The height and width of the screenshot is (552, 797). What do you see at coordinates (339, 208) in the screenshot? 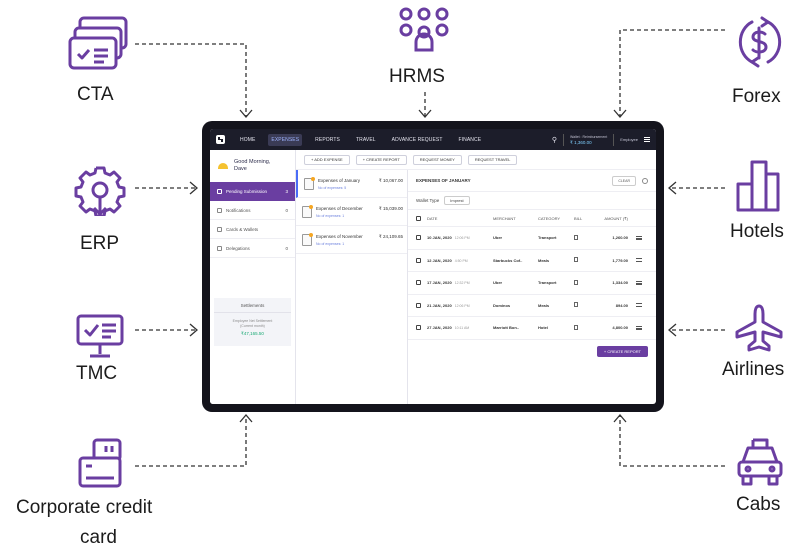
I see `report-title: Expenses of December` at bounding box center [339, 208].